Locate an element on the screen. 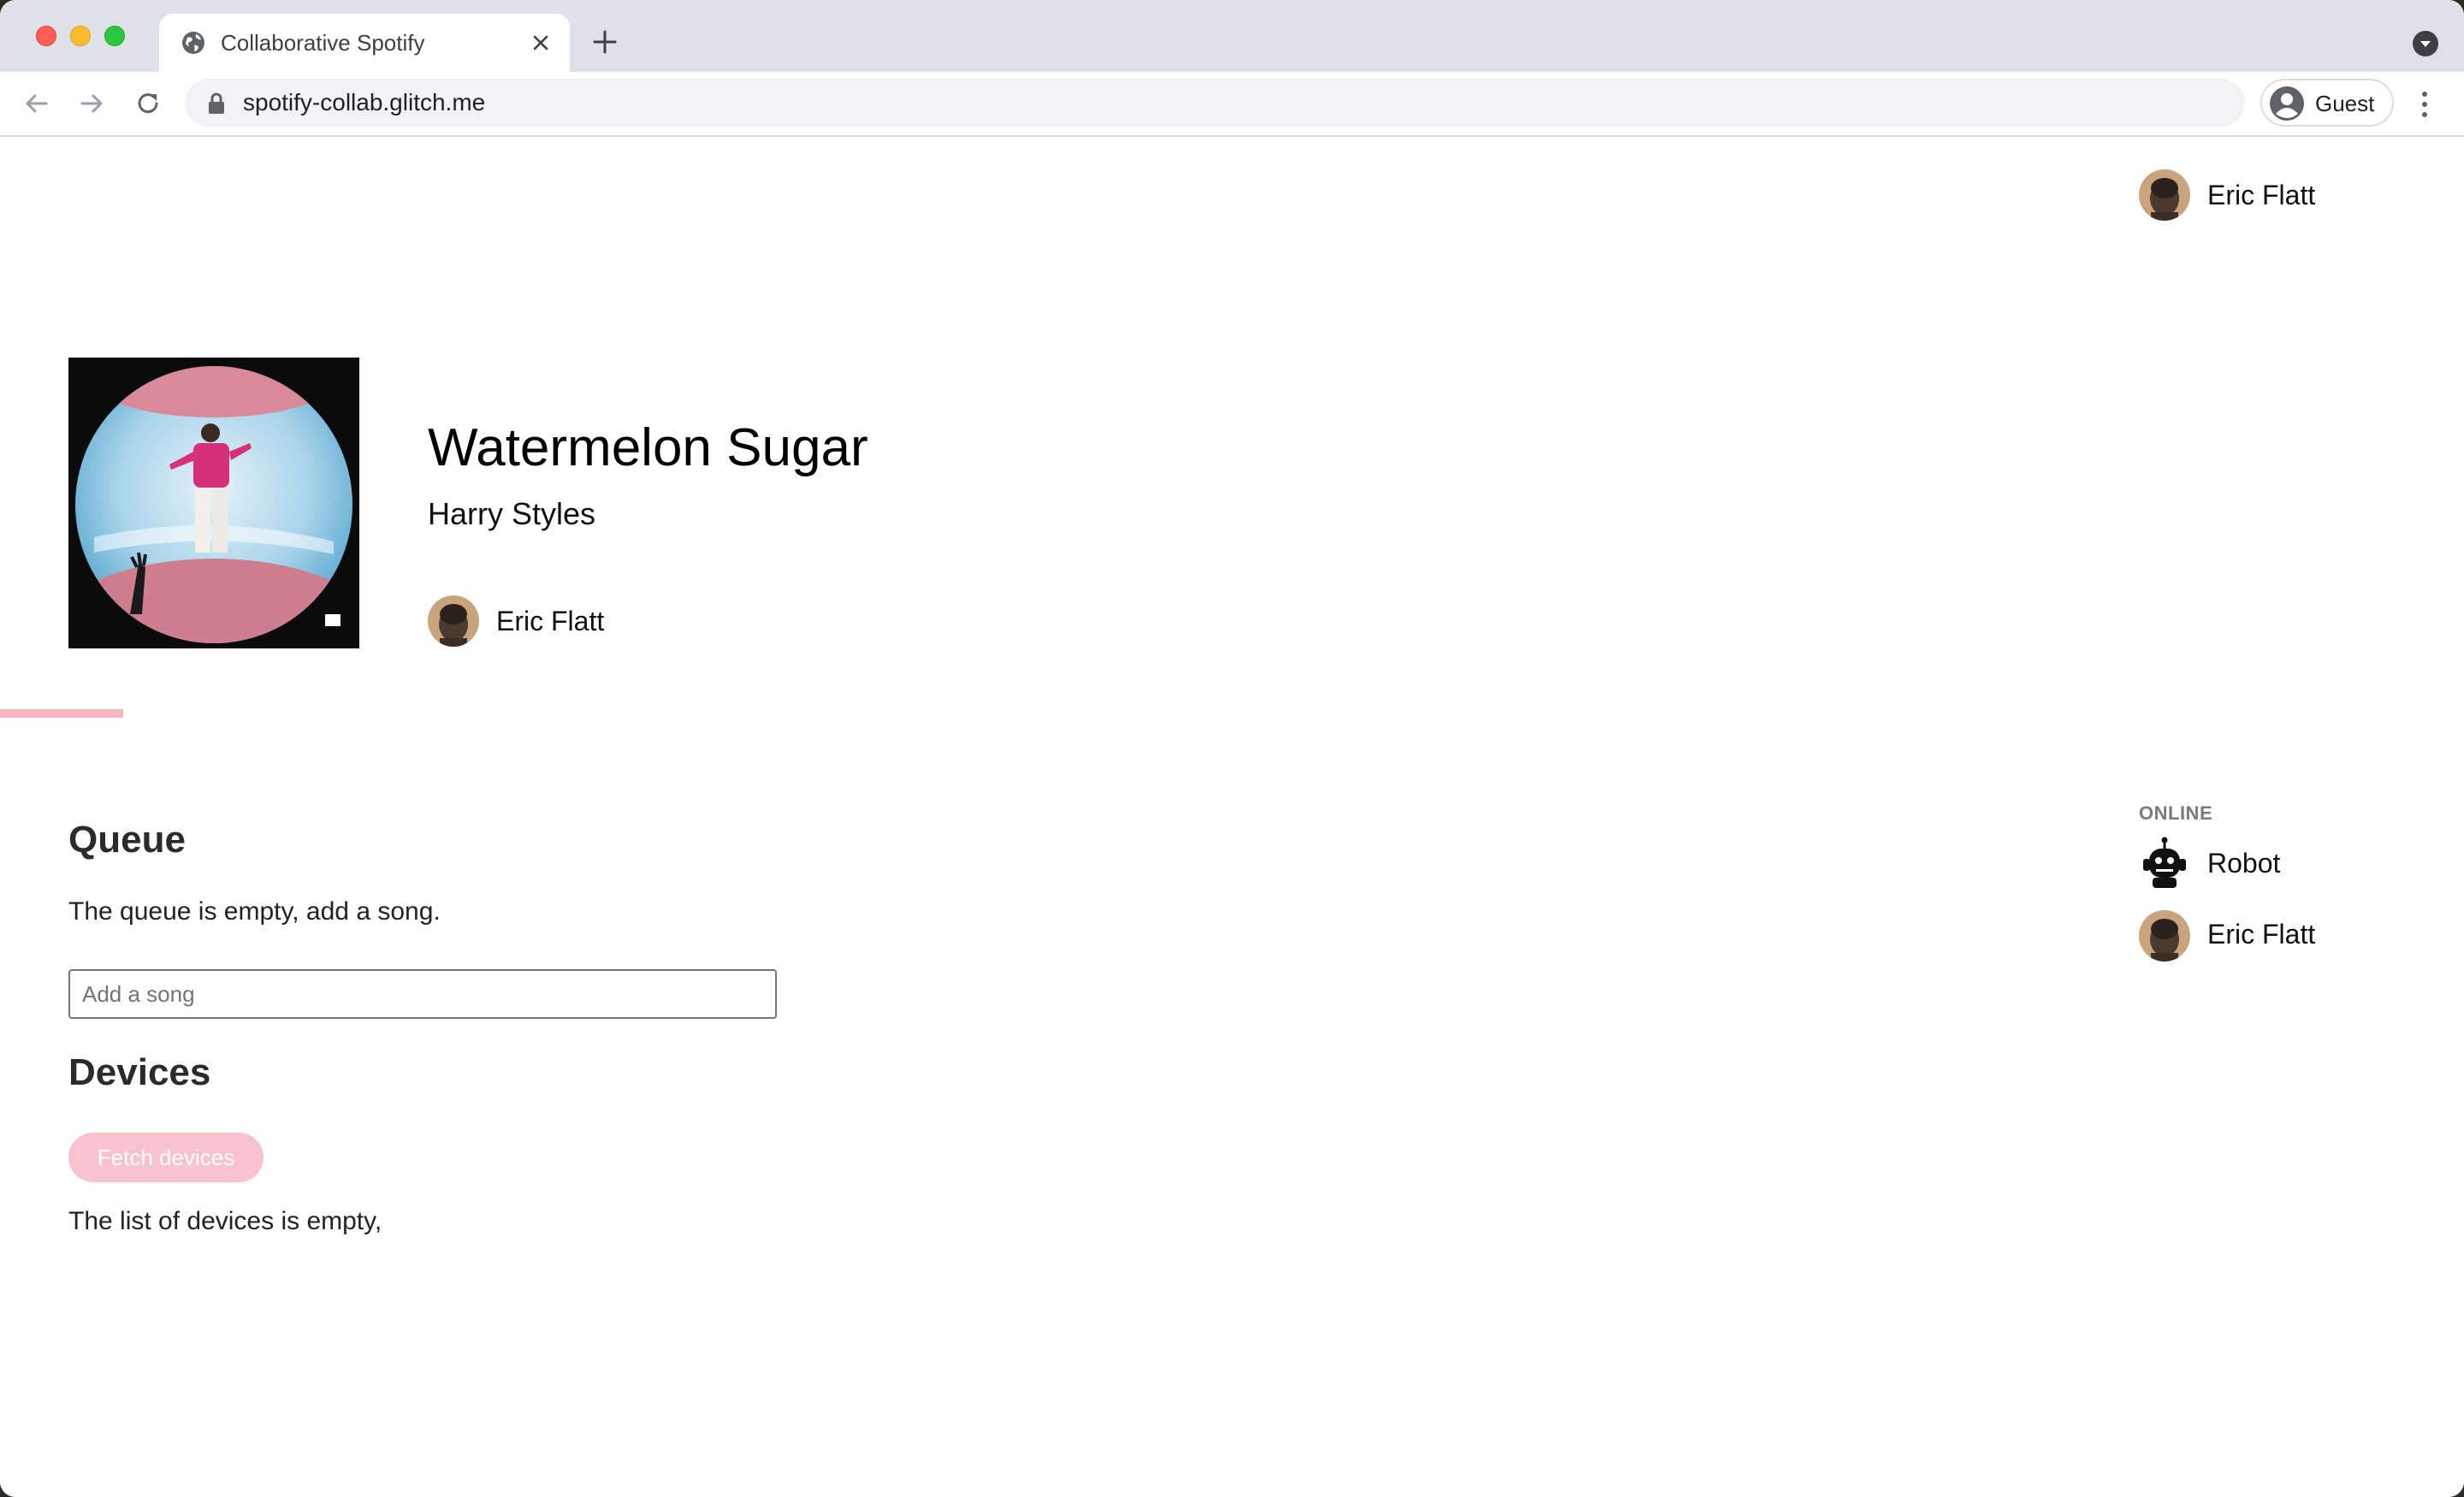 Image resolution: width=2464 pixels, height=1497 pixels. online-heading: ONLINE is located at coordinates (2176, 813).